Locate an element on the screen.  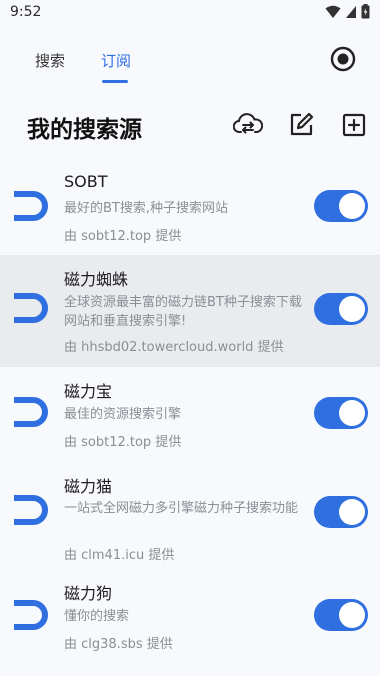
wifi-icon is located at coordinates (333, 11).